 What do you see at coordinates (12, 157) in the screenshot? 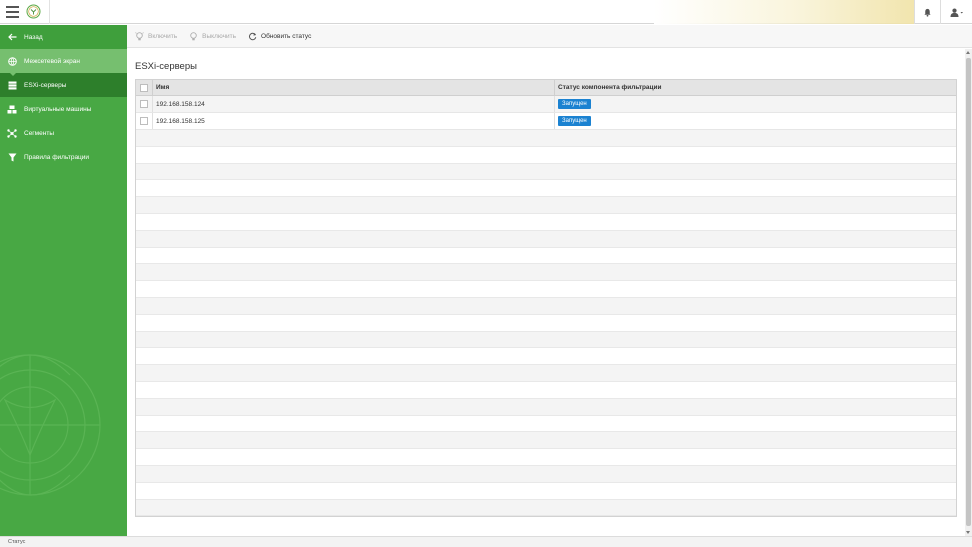
I see `filter-icon` at bounding box center [12, 157].